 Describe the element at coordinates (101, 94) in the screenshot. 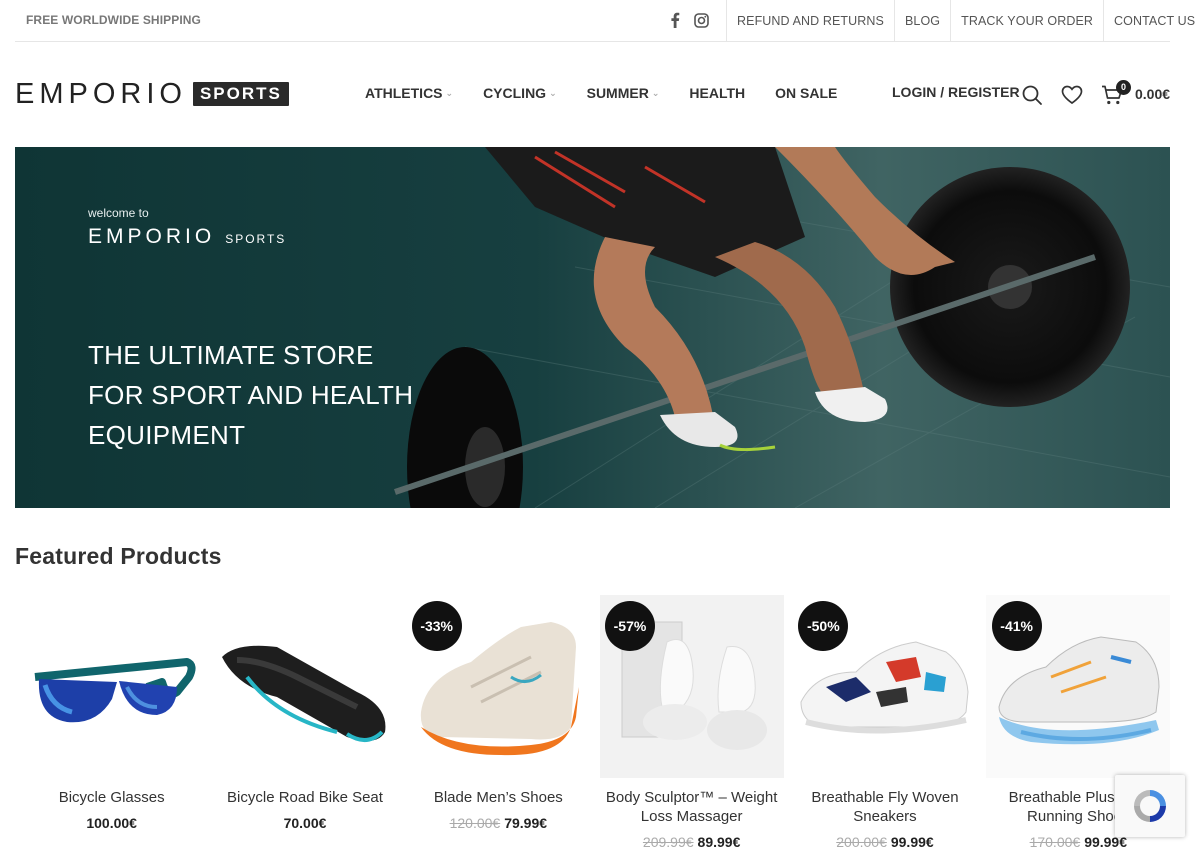

I see `logo-word: EMPORIO` at that location.